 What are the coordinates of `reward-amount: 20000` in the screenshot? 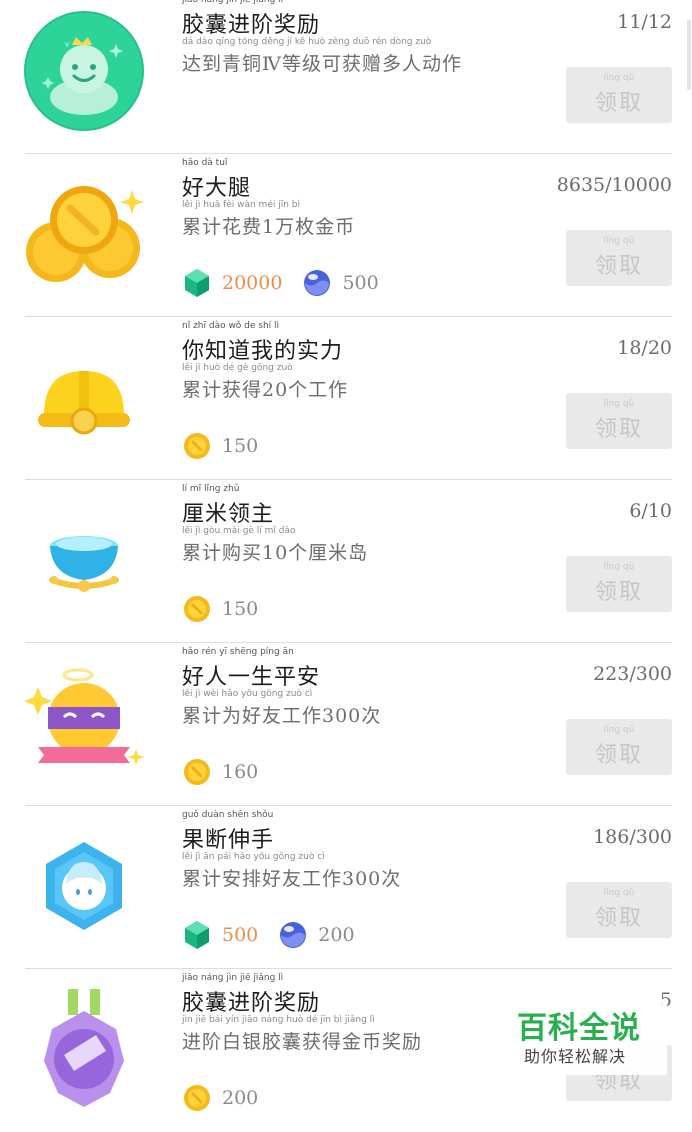 It's located at (252, 283).